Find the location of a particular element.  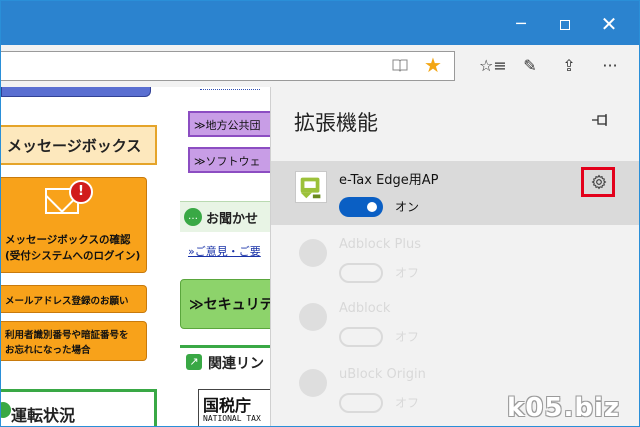

message-box-login-button: ! メッセージボックスの確認 (受付システムへのログイン) is located at coordinates (74, 225).